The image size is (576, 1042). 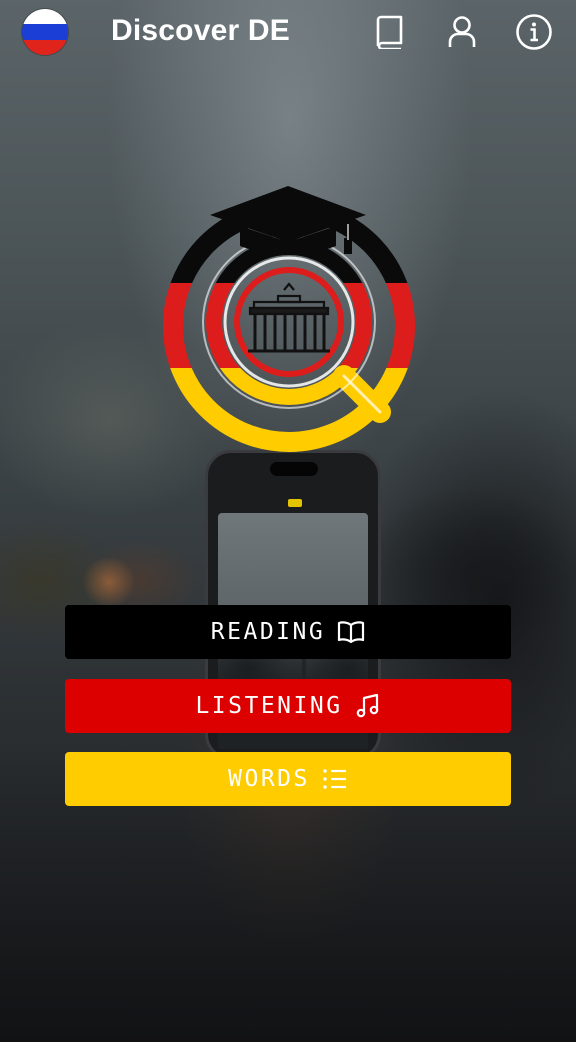 I want to click on book-icon, so click(x=389, y=32).